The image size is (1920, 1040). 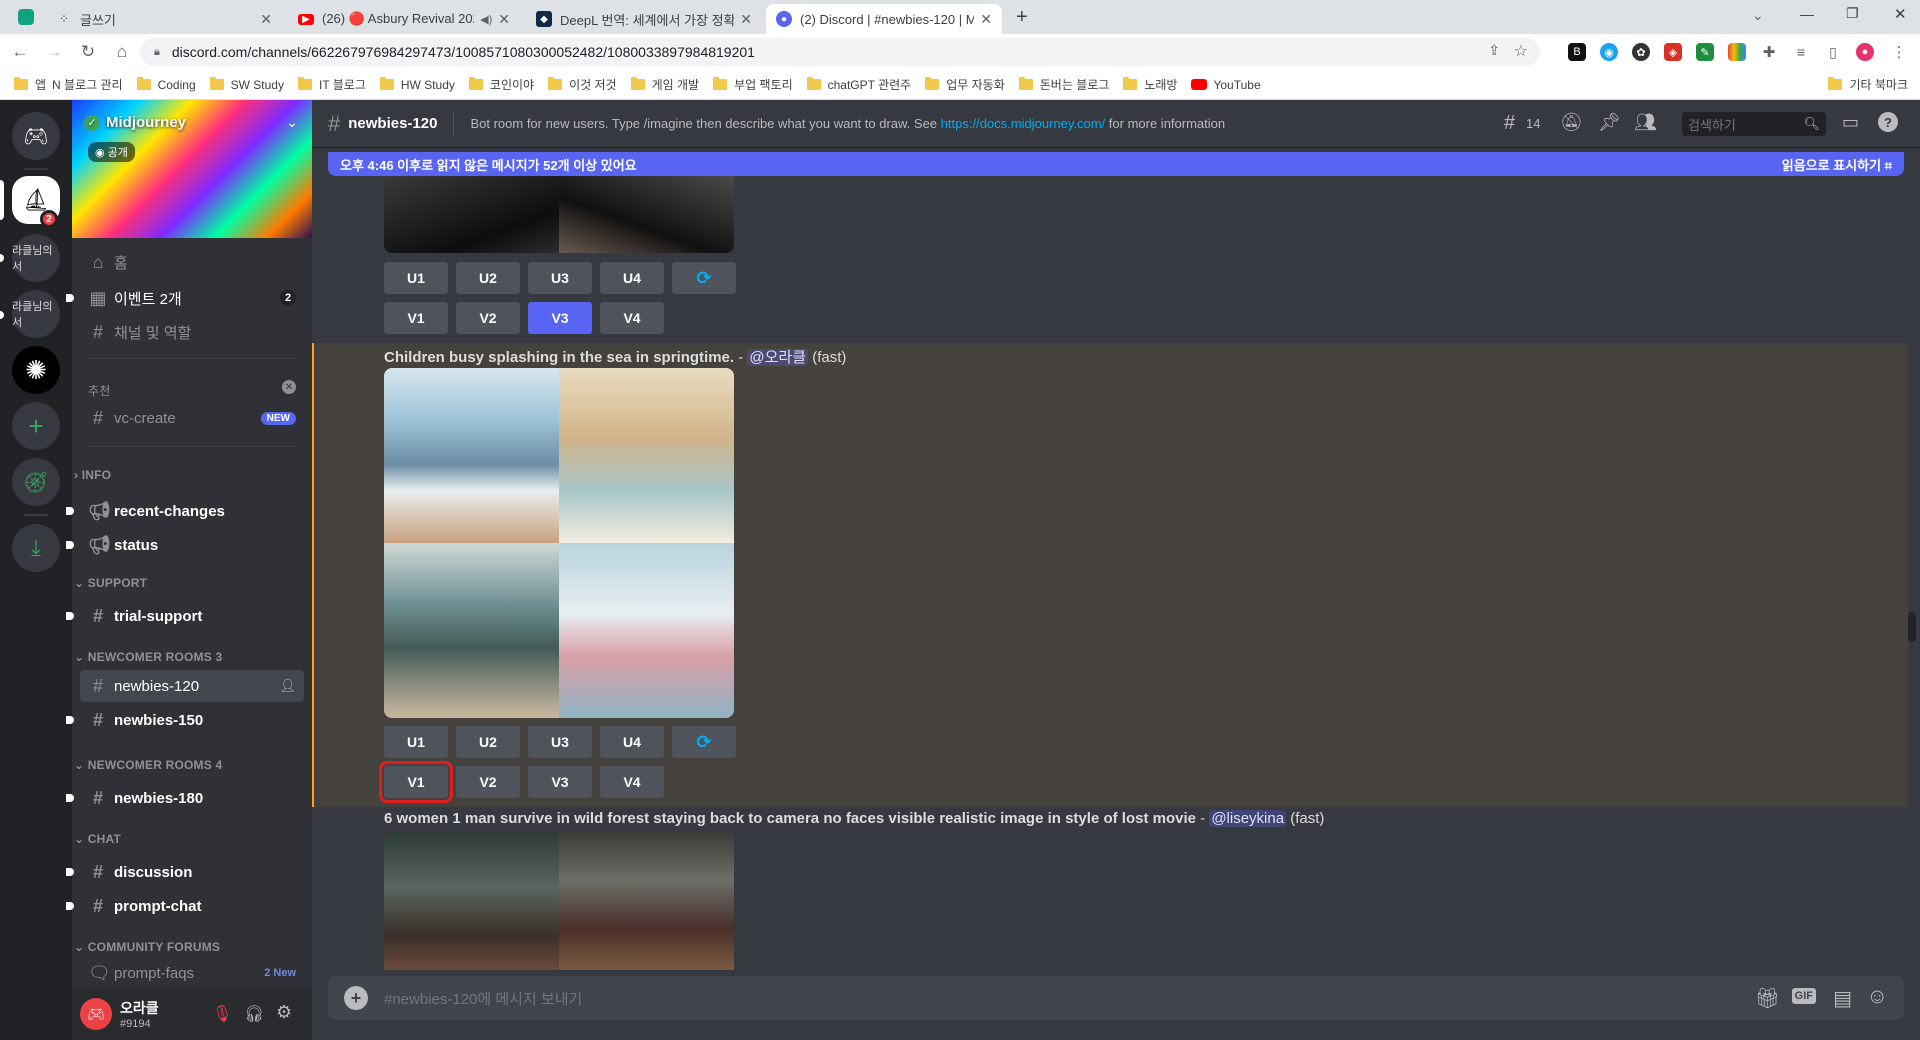 What do you see at coordinates (664, 84) in the screenshot?
I see `bookmark: 게임 개발` at bounding box center [664, 84].